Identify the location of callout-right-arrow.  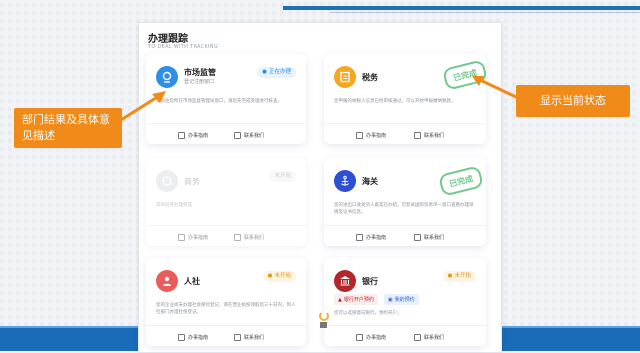
(495, 88).